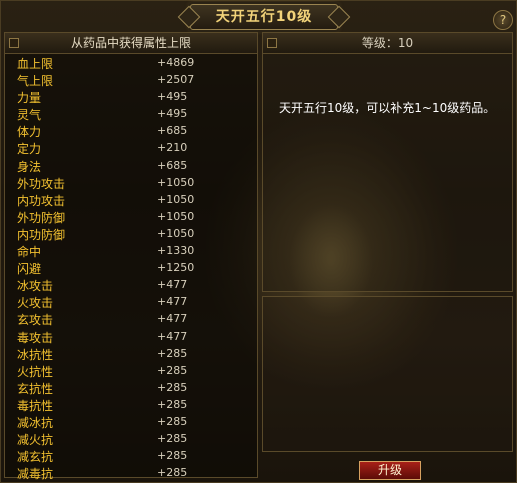  Describe the element at coordinates (35, 303) in the screenshot. I see `stat-name: 火攻击` at that location.